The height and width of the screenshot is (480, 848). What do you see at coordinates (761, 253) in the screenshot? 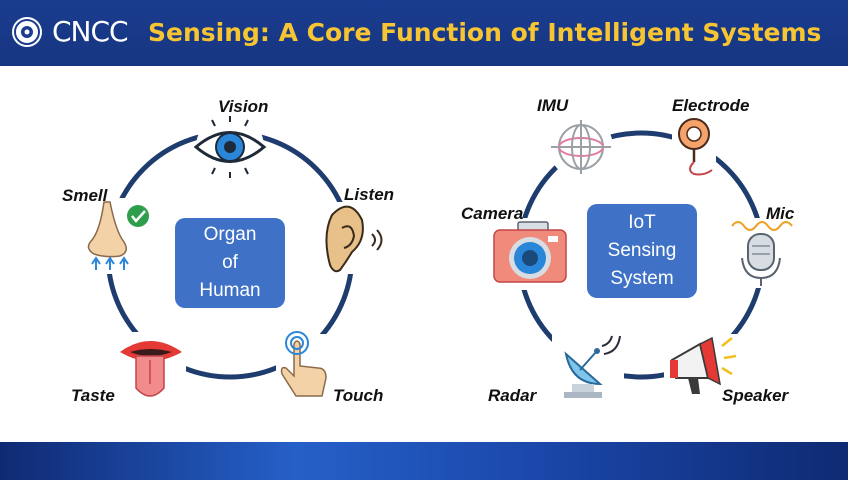
I see `microphone-icon` at bounding box center [761, 253].